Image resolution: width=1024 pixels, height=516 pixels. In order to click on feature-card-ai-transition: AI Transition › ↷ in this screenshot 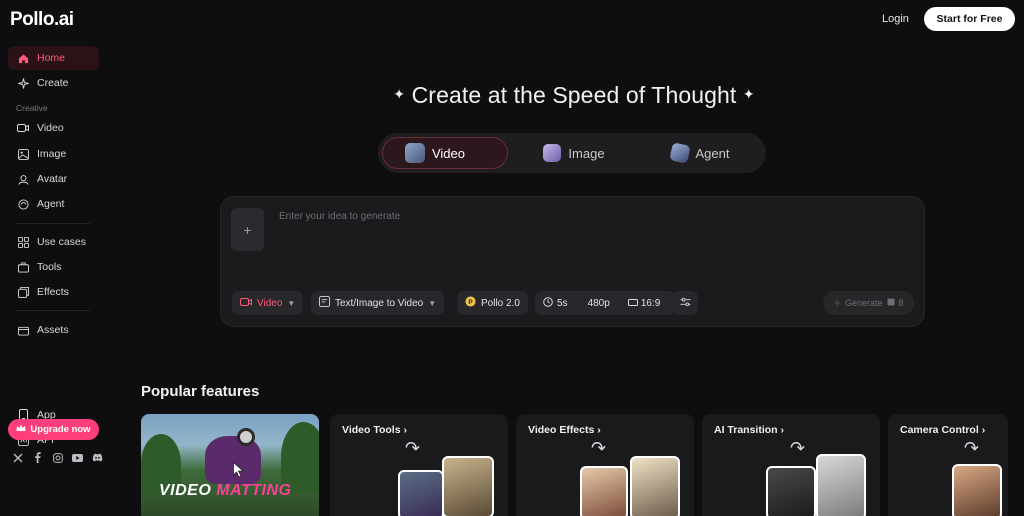, I will do `click(791, 465)`.